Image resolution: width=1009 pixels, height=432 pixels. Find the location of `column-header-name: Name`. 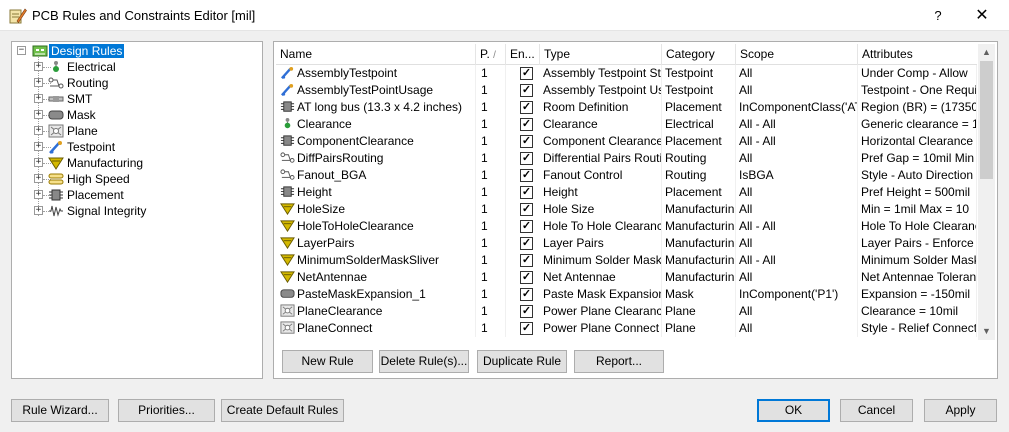

column-header-name: Name is located at coordinates (376, 54).